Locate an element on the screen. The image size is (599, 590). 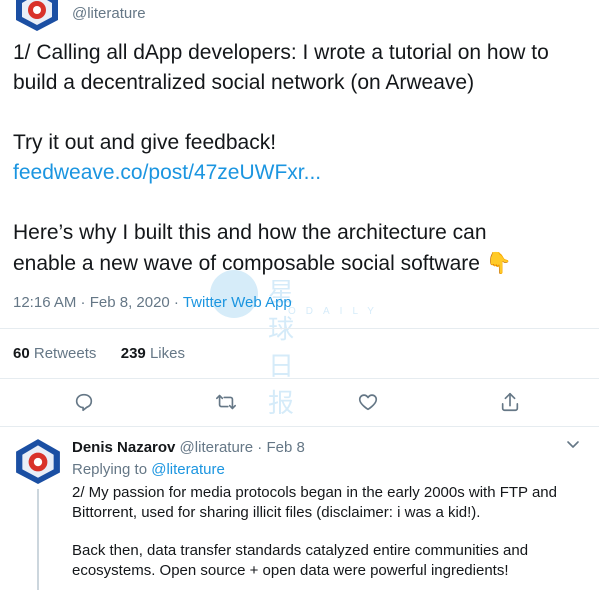
tweet-text-line: Try it out and give feedback! is located at coordinates (145, 142).